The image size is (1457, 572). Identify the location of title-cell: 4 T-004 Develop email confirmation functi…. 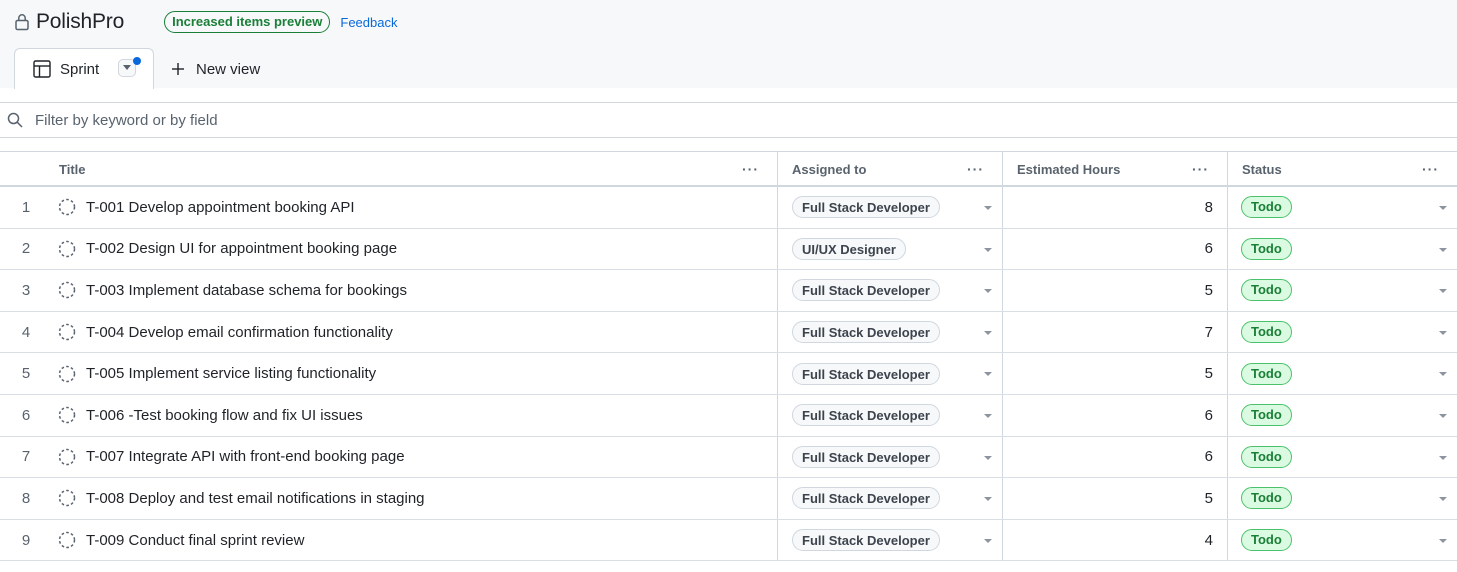
(388, 332).